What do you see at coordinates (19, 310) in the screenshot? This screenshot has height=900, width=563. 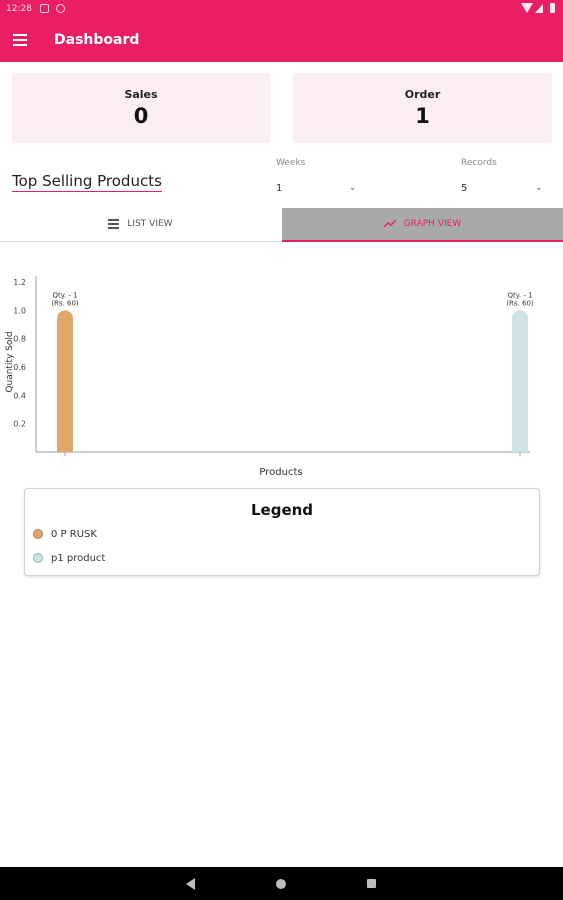 I see `y-tick-label: 1.0` at bounding box center [19, 310].